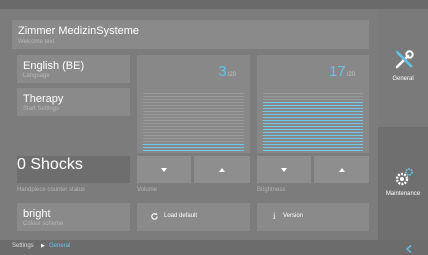 This screenshot has height=255, width=428. Describe the element at coordinates (79, 31) in the screenshot. I see `app-title: Zimmer MedizinSysteme` at that location.